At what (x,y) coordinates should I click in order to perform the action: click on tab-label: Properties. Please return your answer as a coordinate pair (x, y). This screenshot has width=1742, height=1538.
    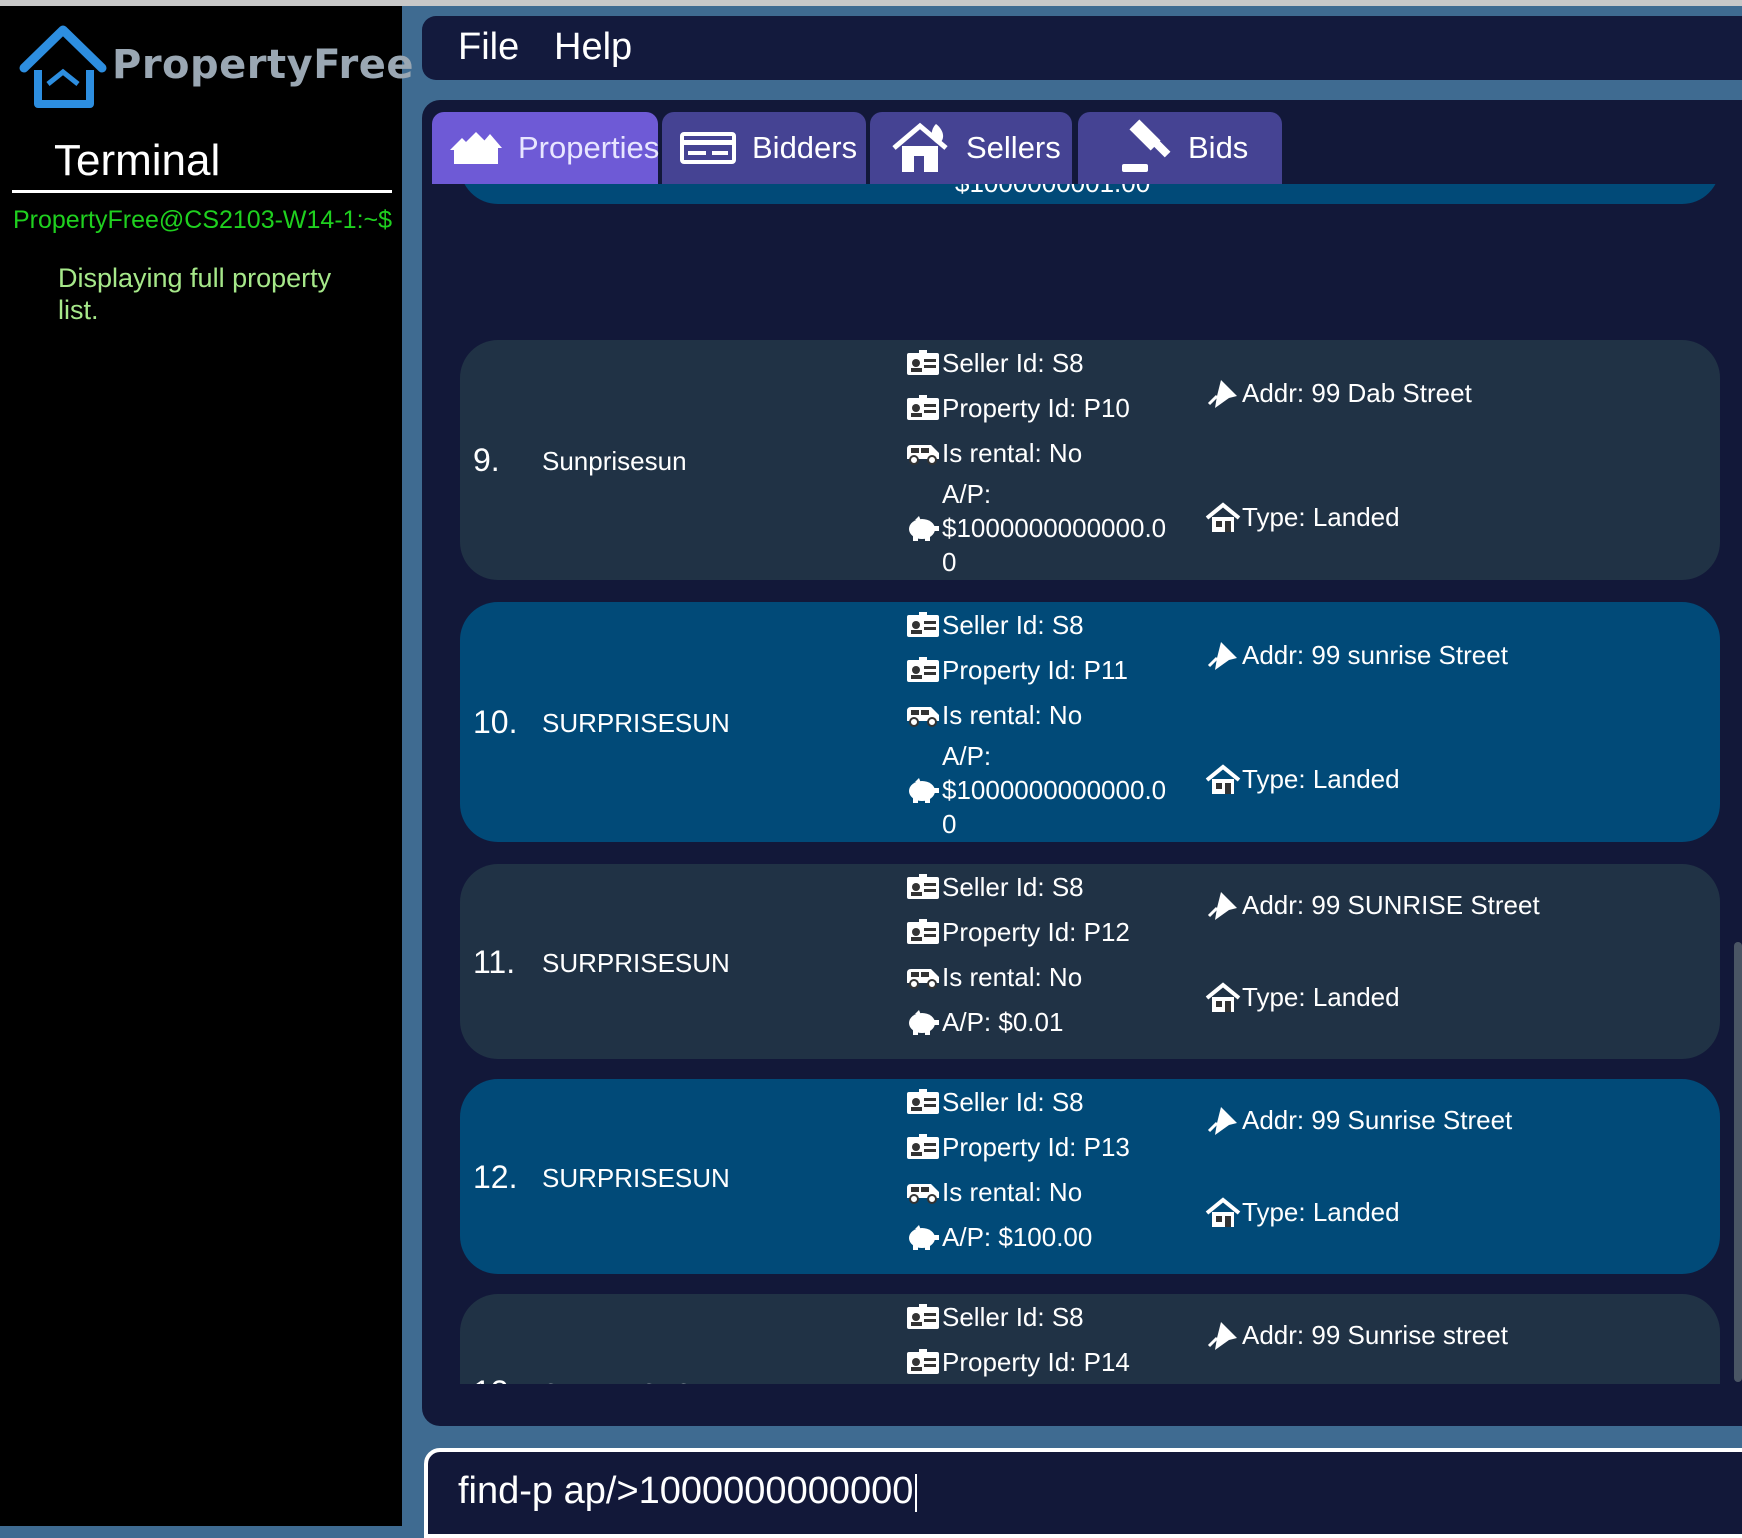
    Looking at the image, I should click on (589, 147).